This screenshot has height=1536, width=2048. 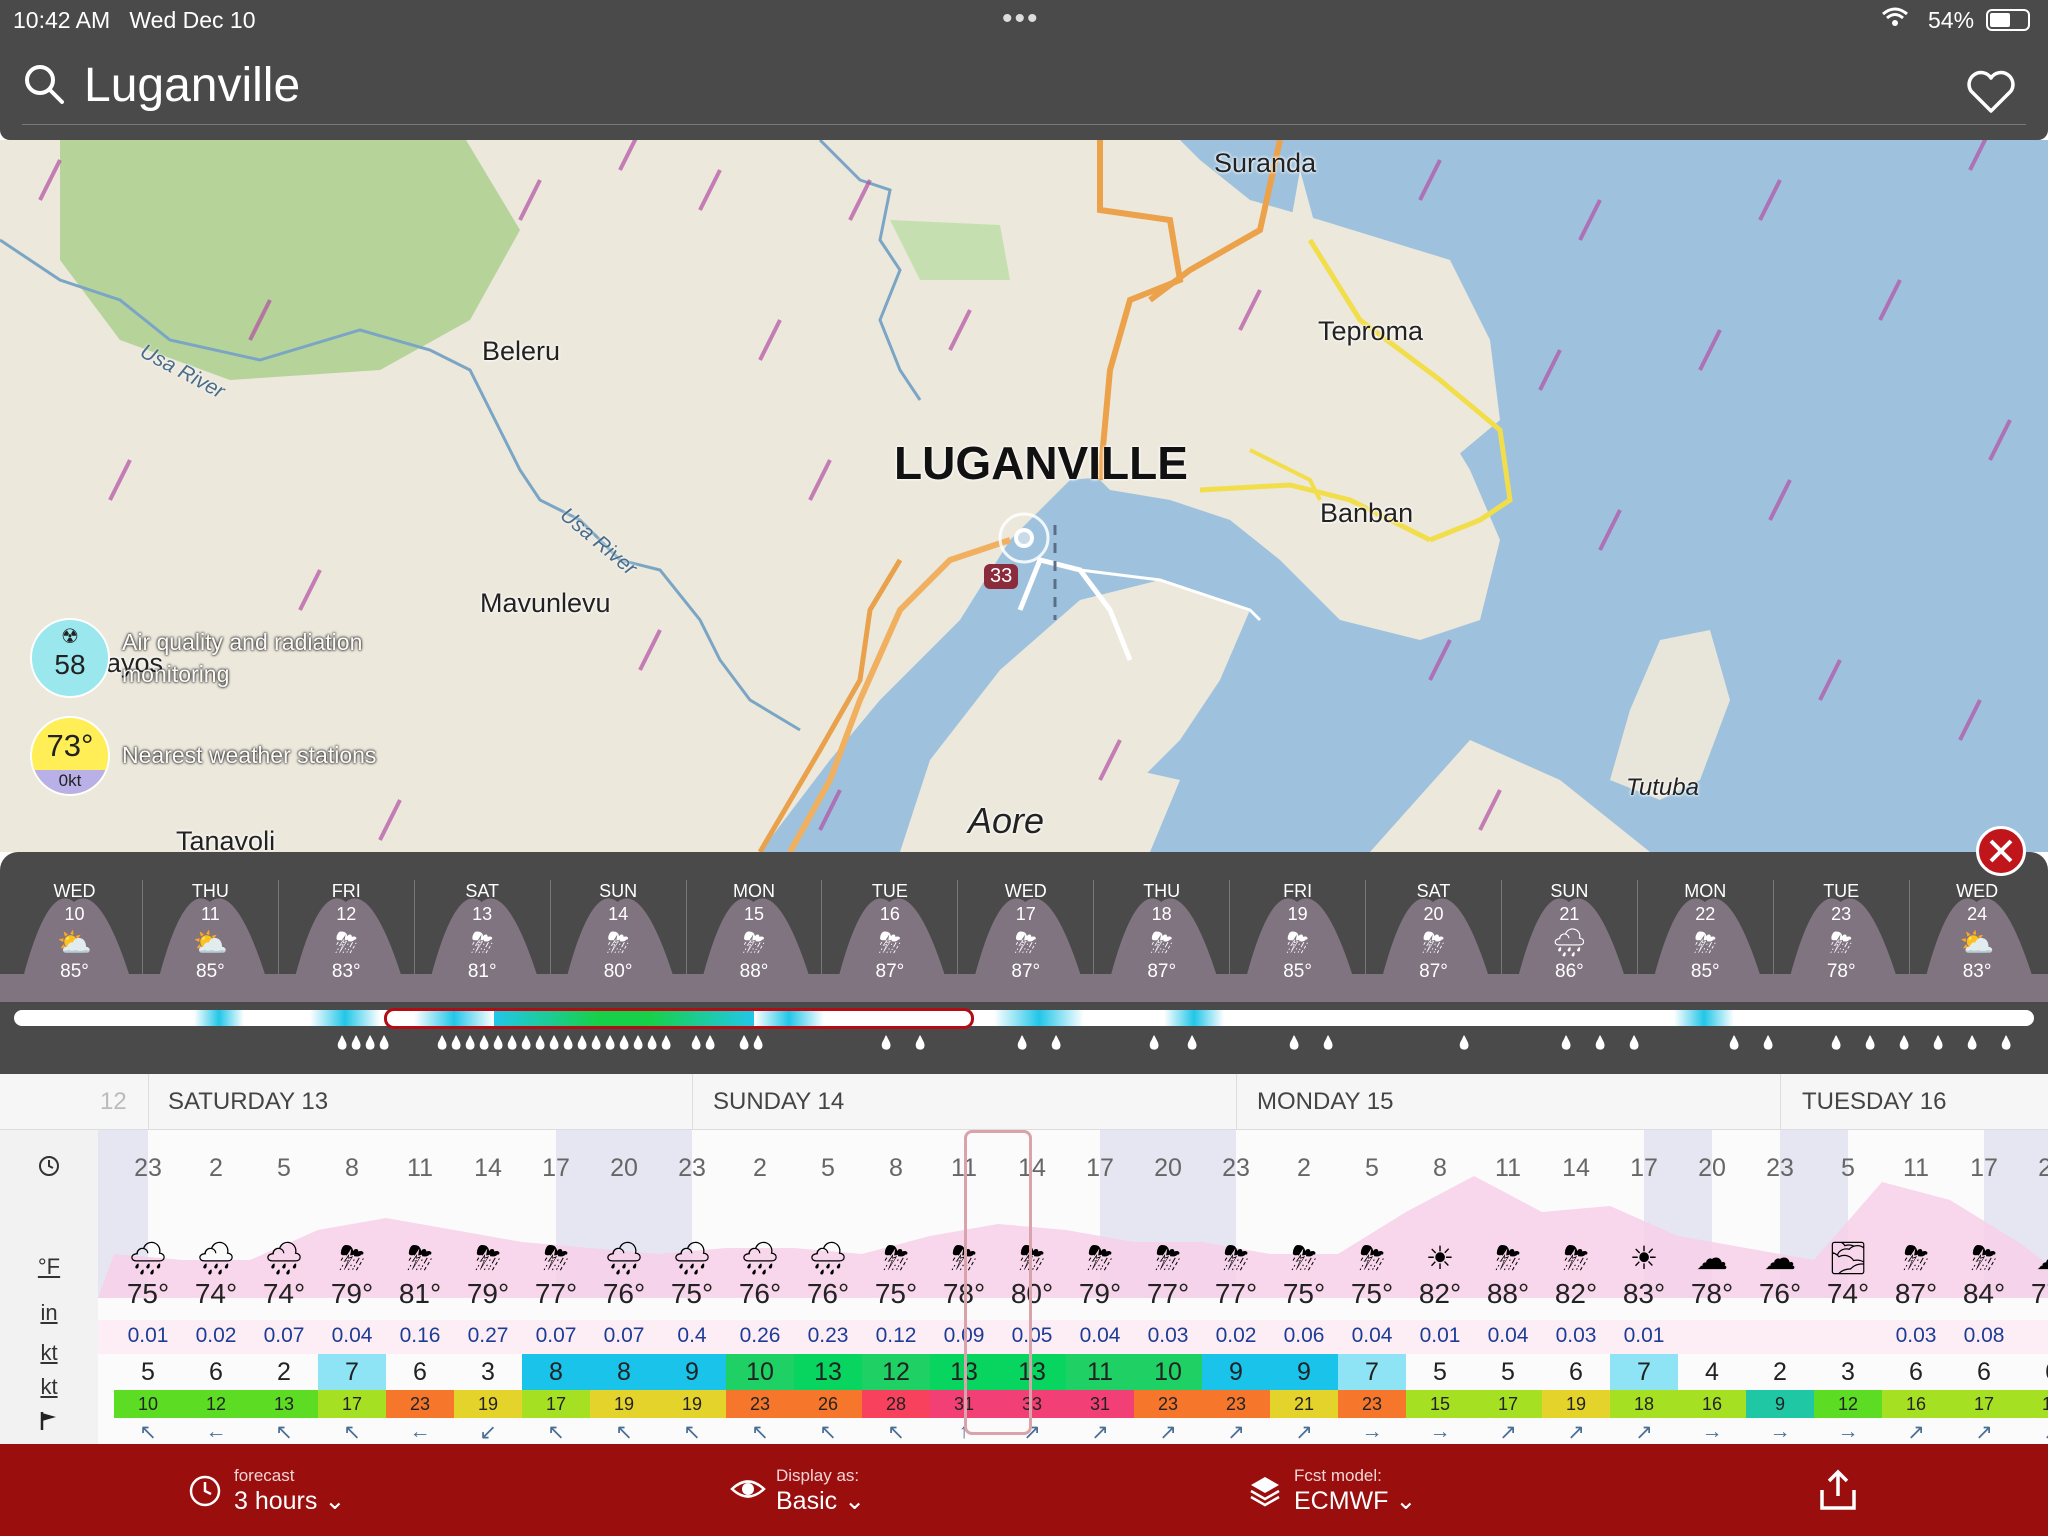 I want to click on hour-column: 2 ⛈ 75° 0.06 9 21 ↗, so click(x=1287, y=1287).